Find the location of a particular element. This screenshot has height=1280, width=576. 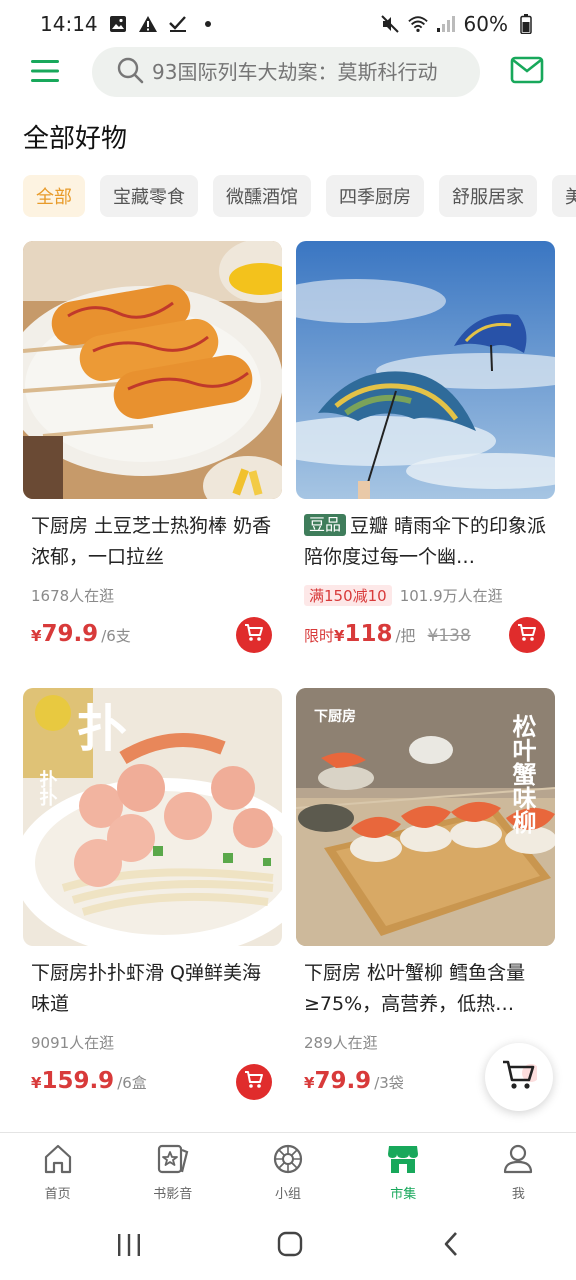

nav-media: 书影音 is located at coordinates (172, 1172).